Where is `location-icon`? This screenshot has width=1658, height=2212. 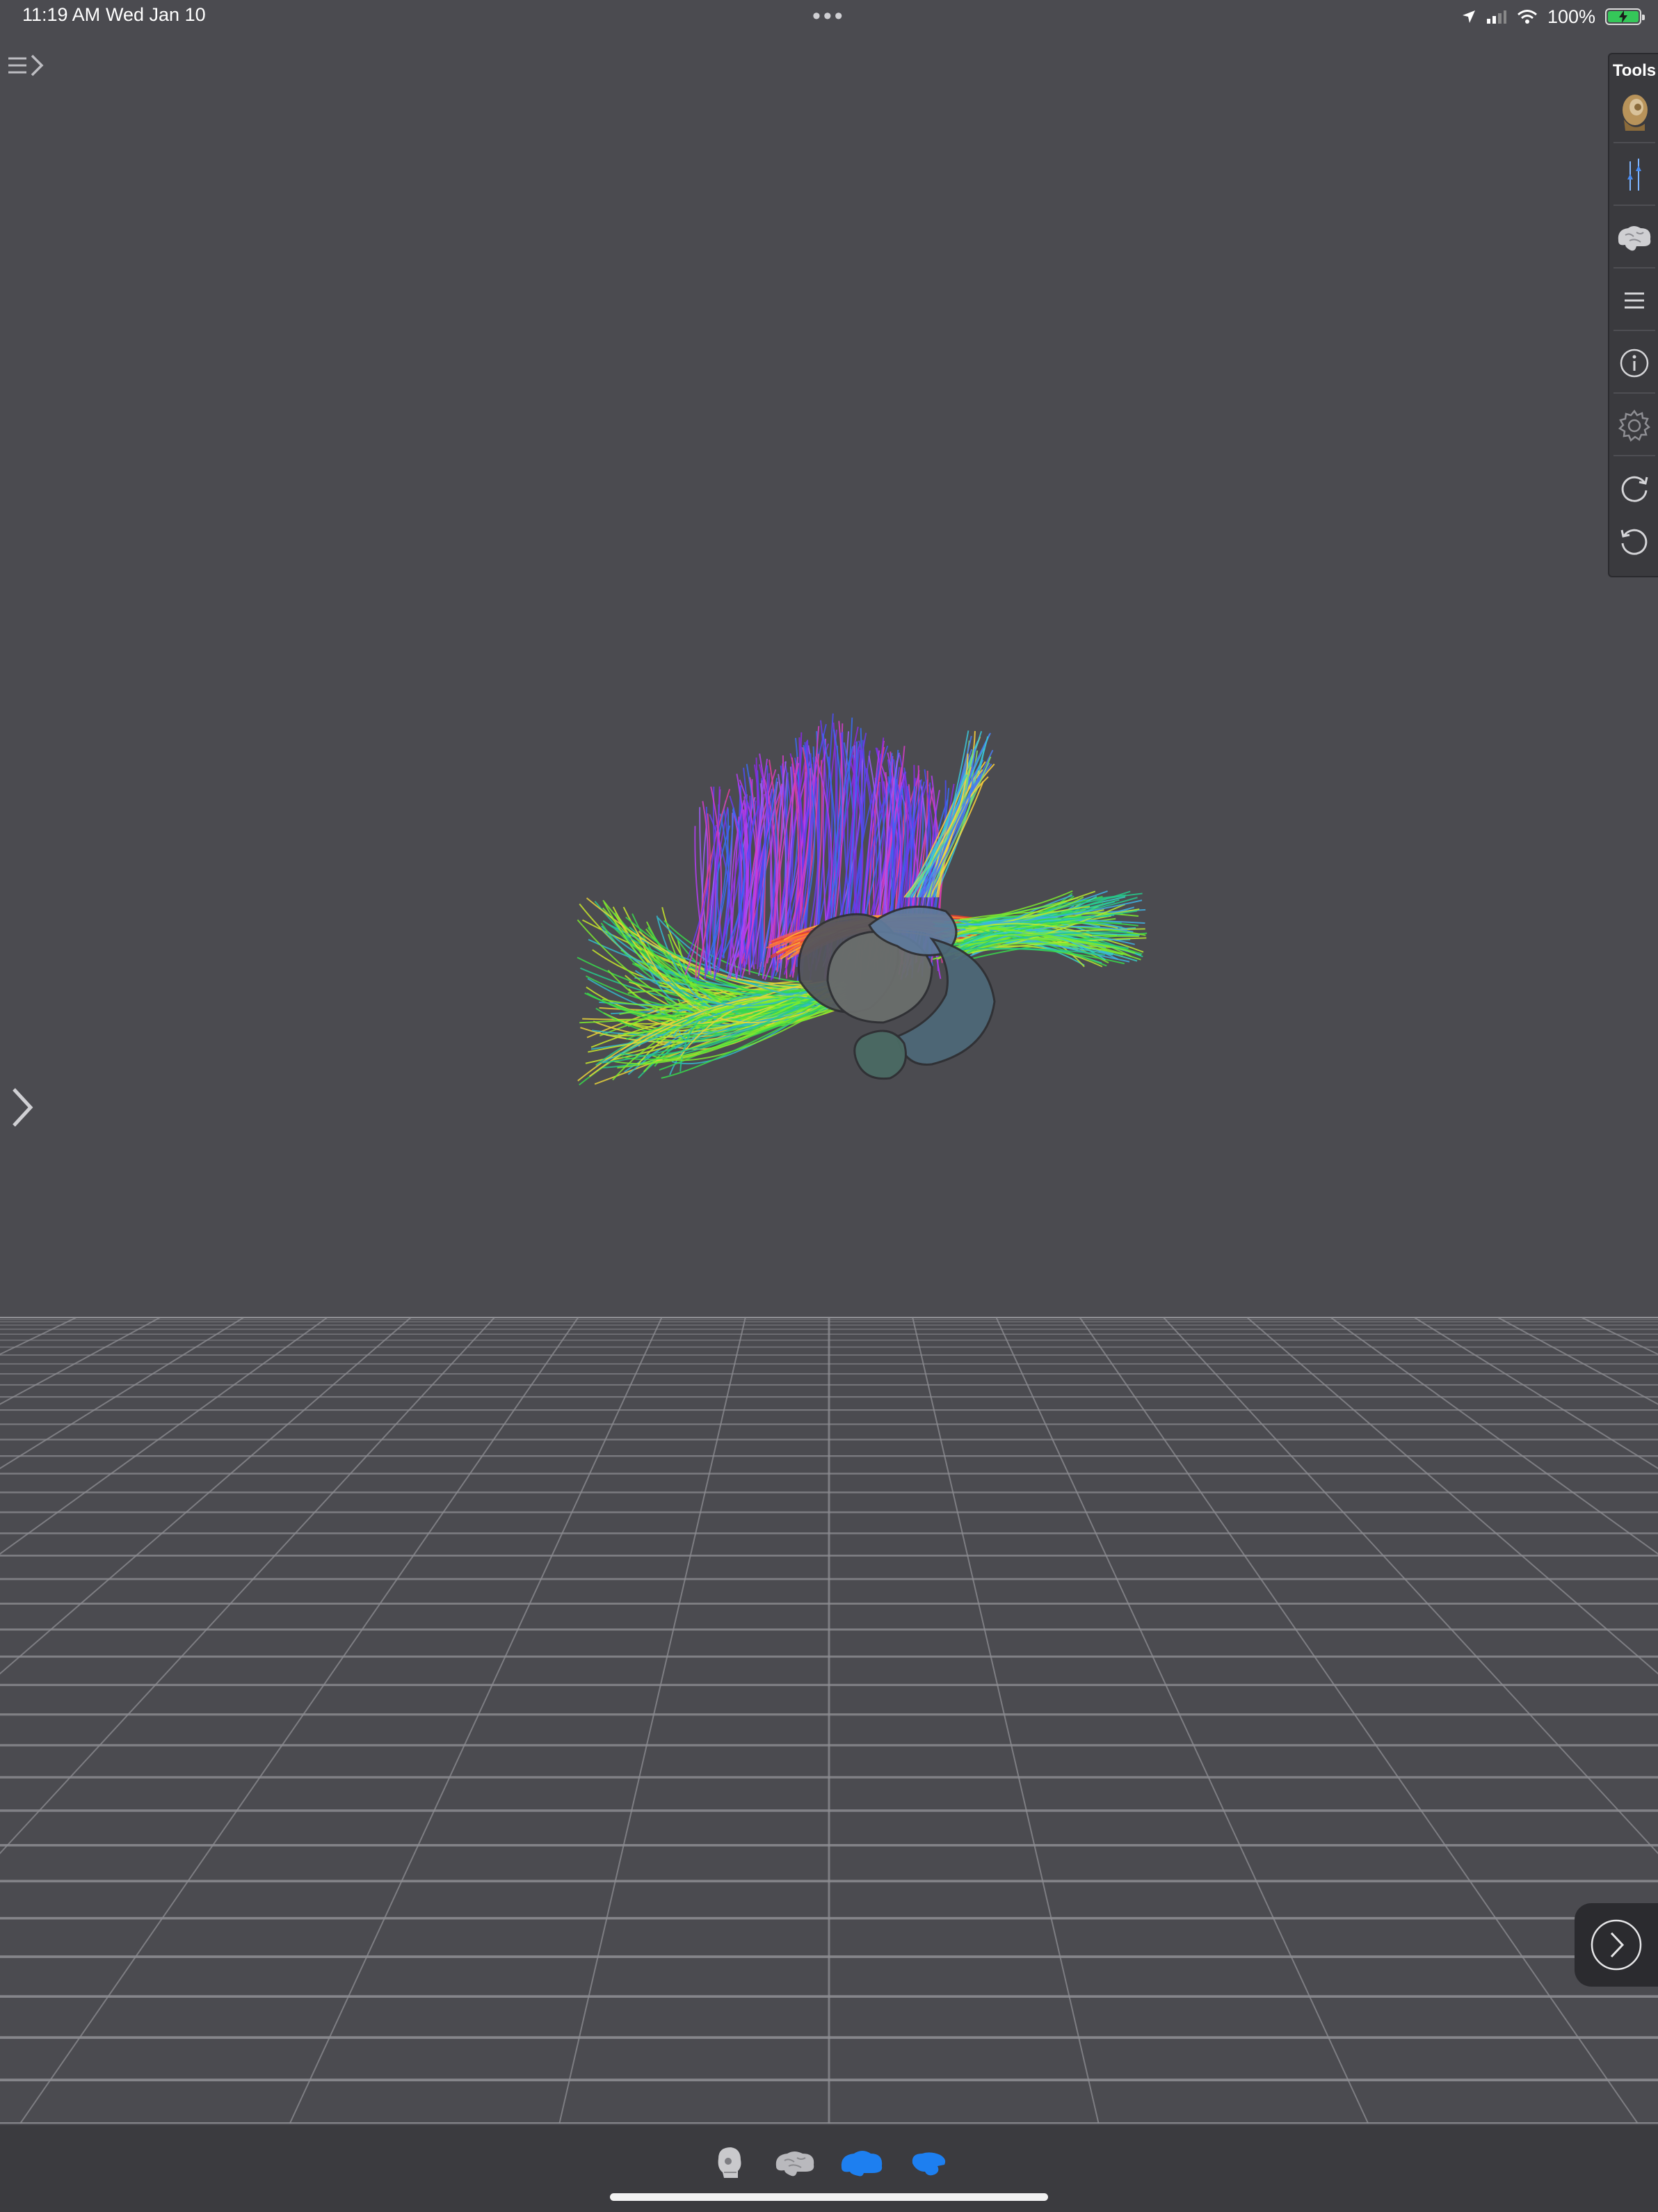
location-icon is located at coordinates (1469, 16).